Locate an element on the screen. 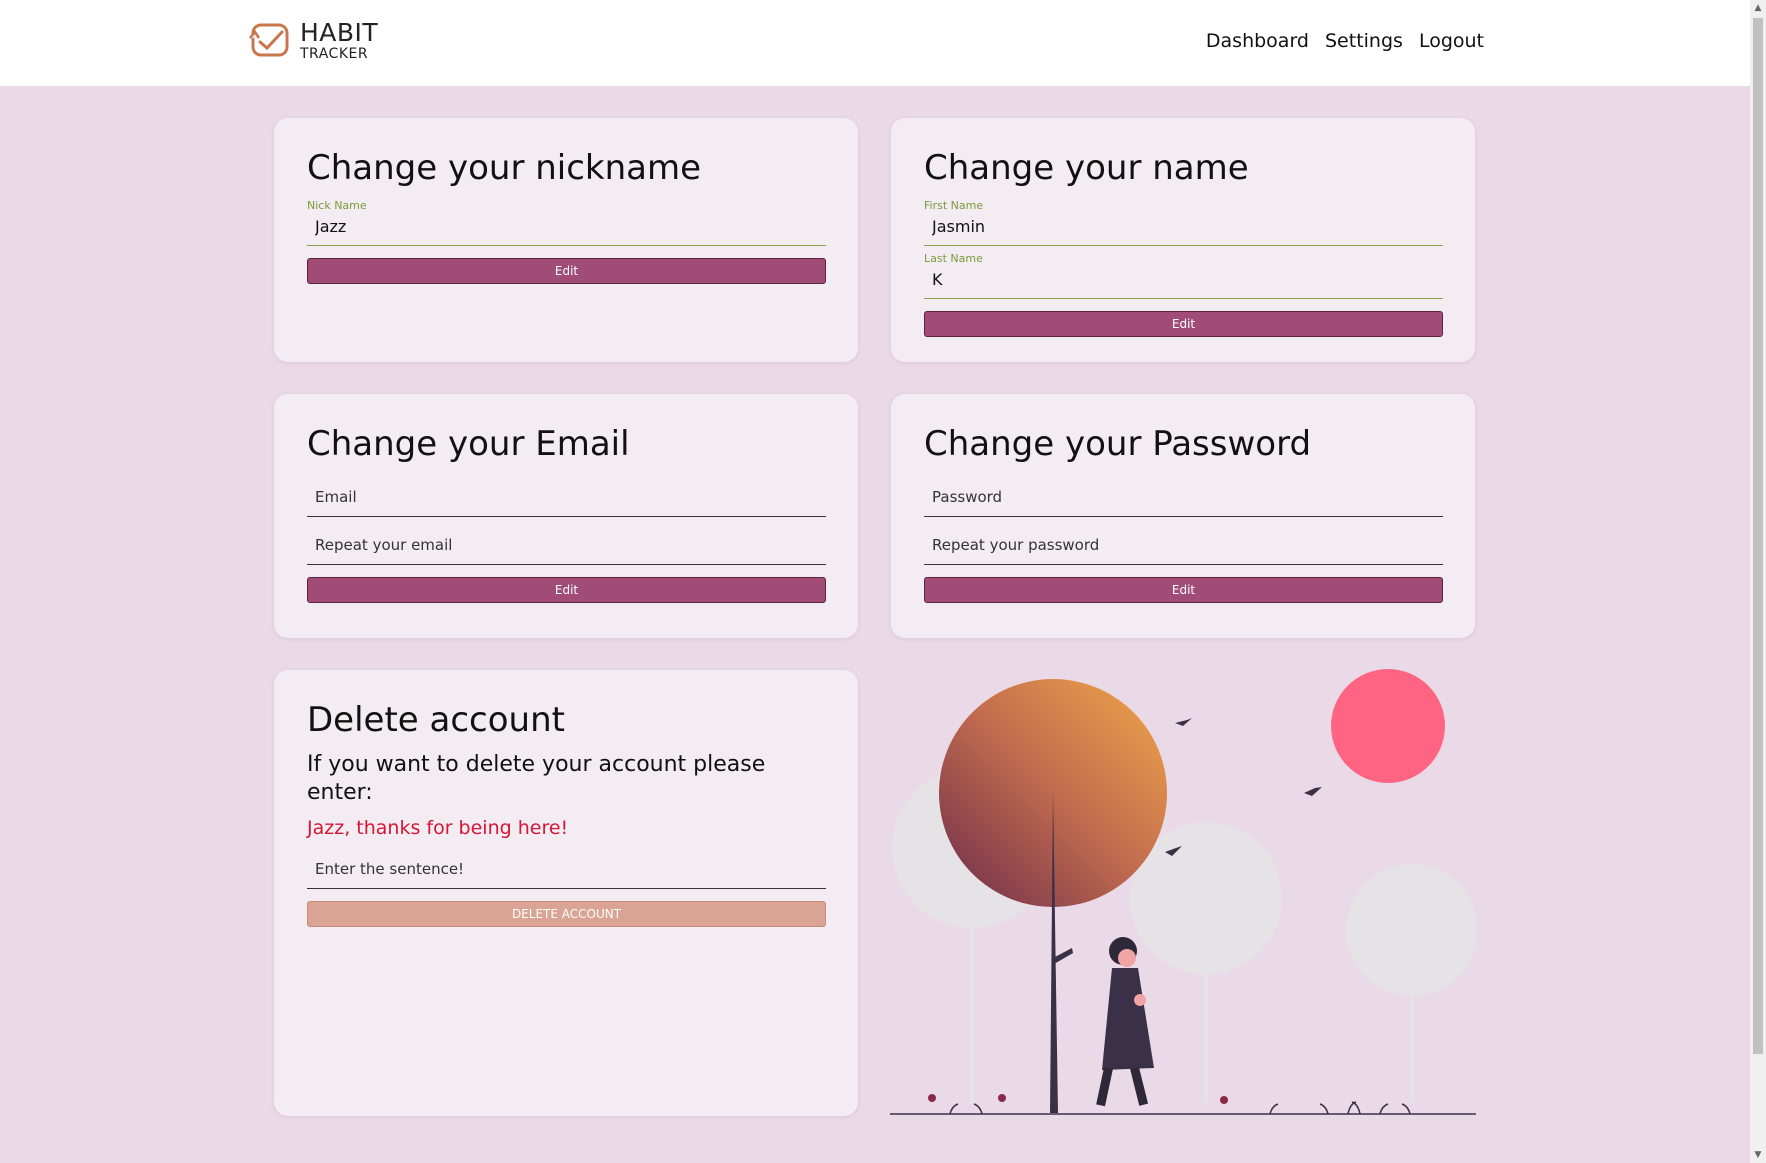 This screenshot has height=1163, width=1766. app-logo: HABIT TRACKER is located at coordinates (313, 40).